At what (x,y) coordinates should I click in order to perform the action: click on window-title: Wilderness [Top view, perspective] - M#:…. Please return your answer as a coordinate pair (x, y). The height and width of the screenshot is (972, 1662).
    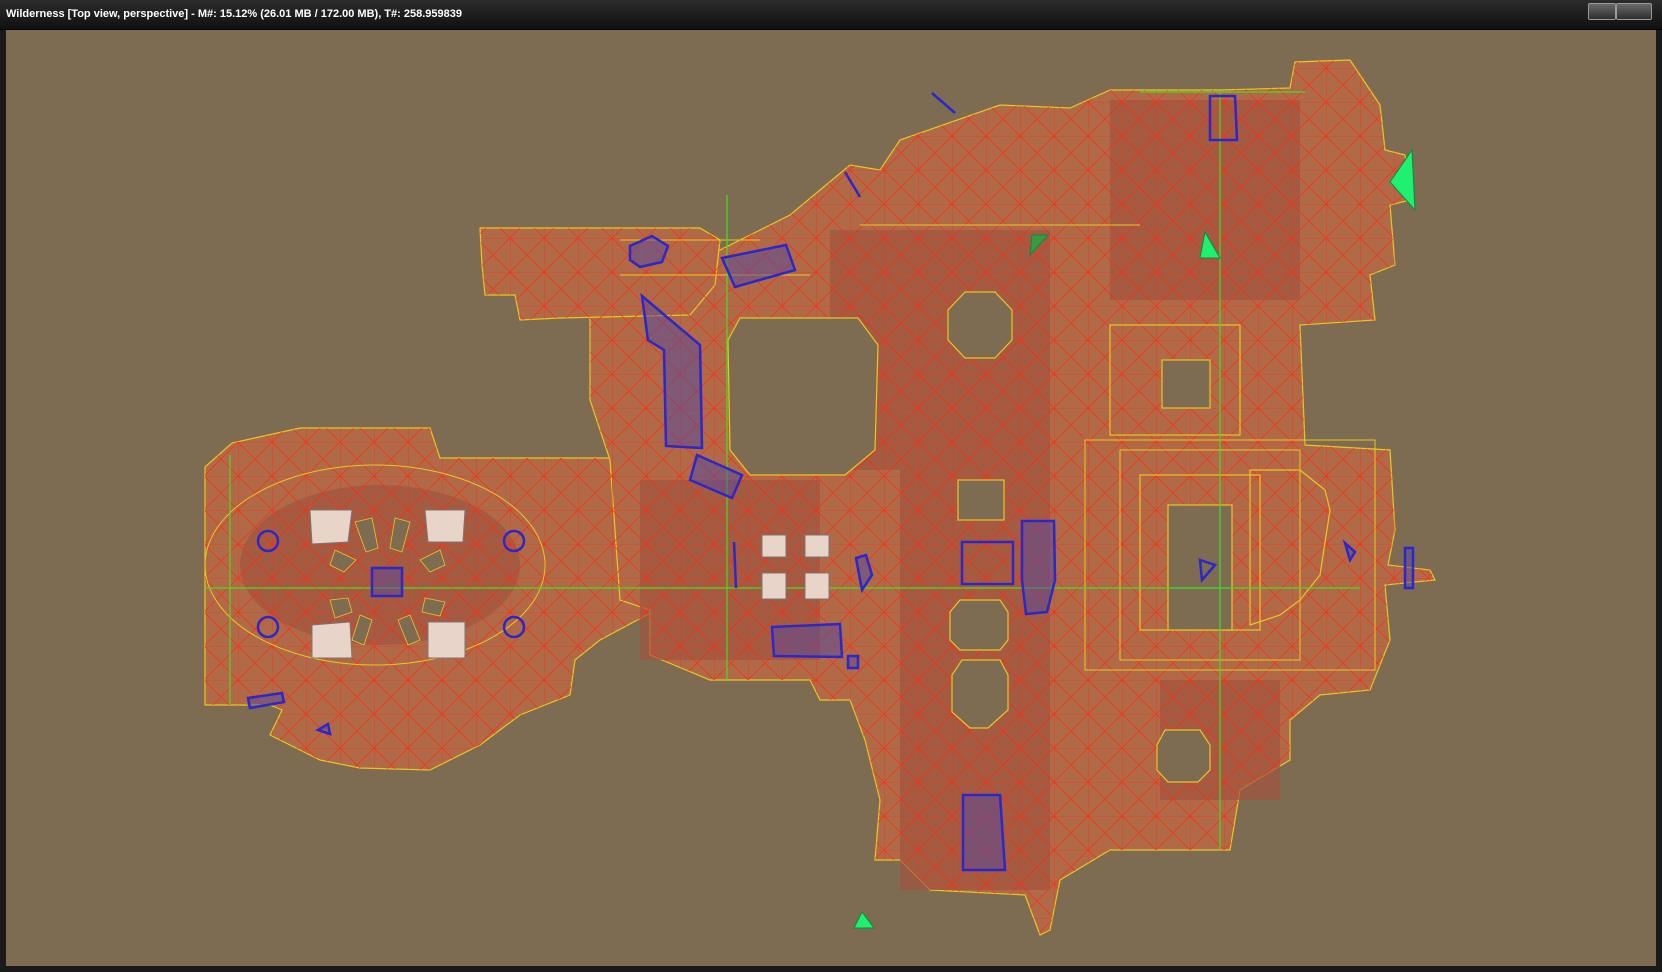
    Looking at the image, I should click on (234, 14).